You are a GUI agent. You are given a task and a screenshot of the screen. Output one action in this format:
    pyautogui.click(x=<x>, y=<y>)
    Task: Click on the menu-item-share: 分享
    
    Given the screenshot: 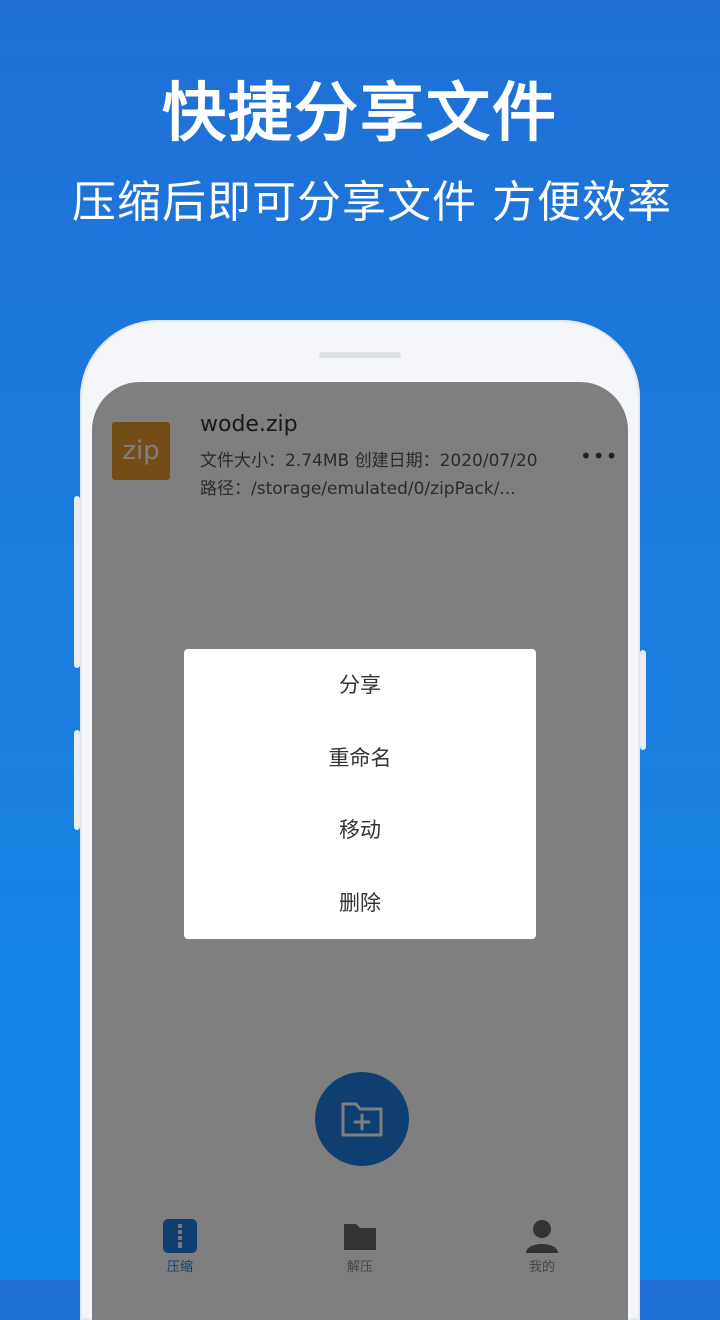 What is the action you would take?
    pyautogui.click(x=360, y=685)
    